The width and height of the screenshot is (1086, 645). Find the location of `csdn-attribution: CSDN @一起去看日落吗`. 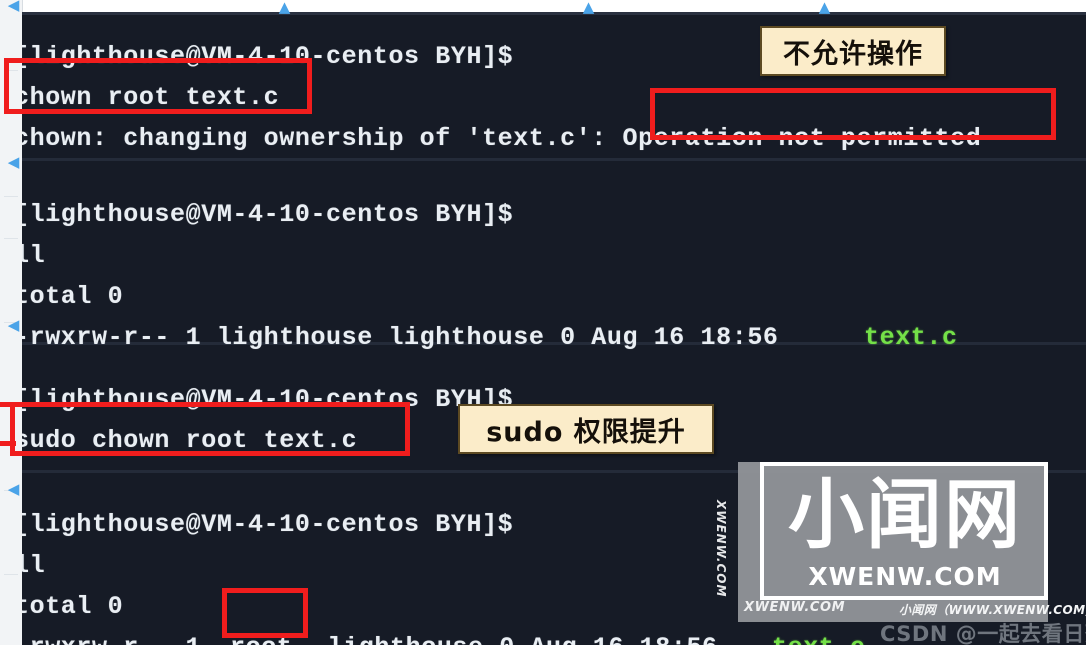

csdn-attribution: CSDN @一起去看日落吗 is located at coordinates (983, 633).